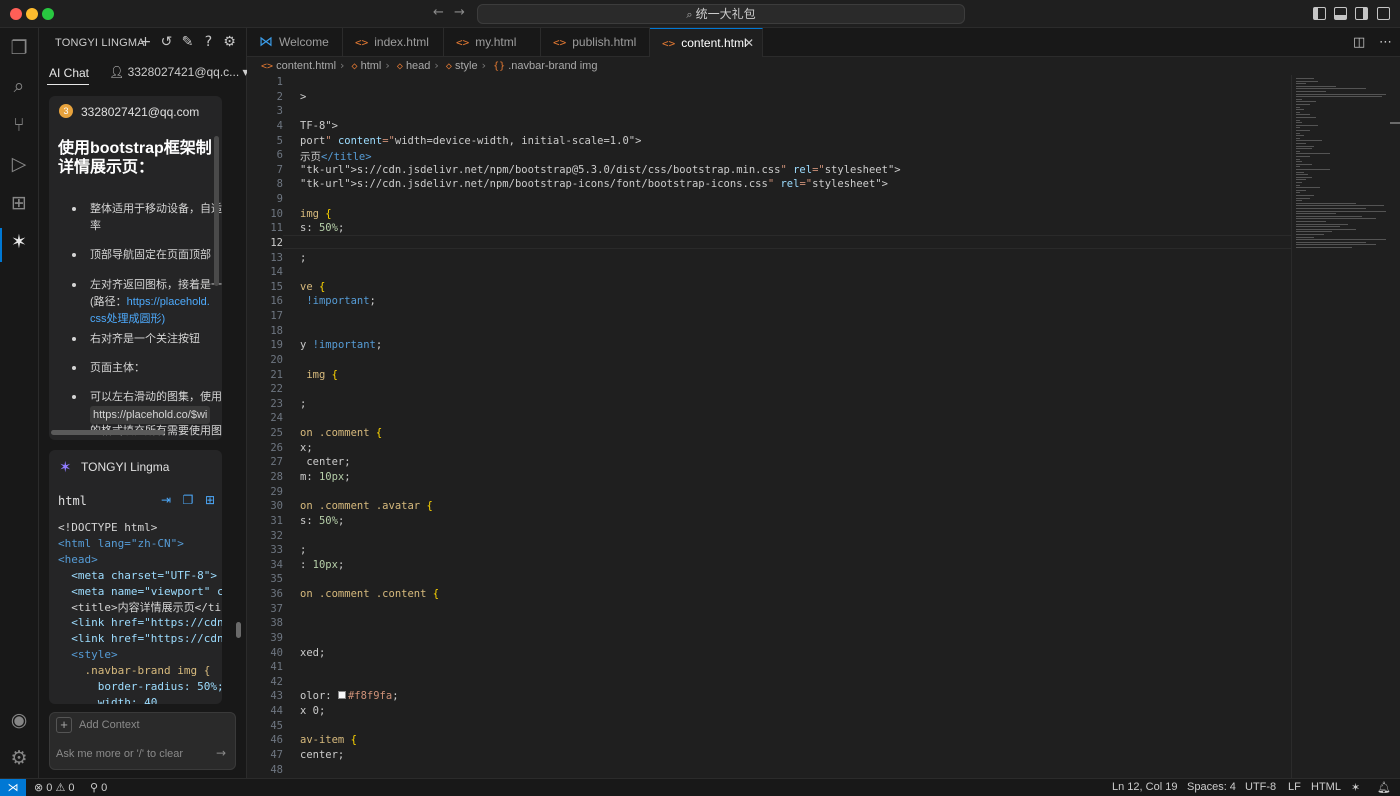 The height and width of the screenshot is (796, 1400). What do you see at coordinates (64, 725) in the screenshot?
I see `plus-icon: +` at bounding box center [64, 725].